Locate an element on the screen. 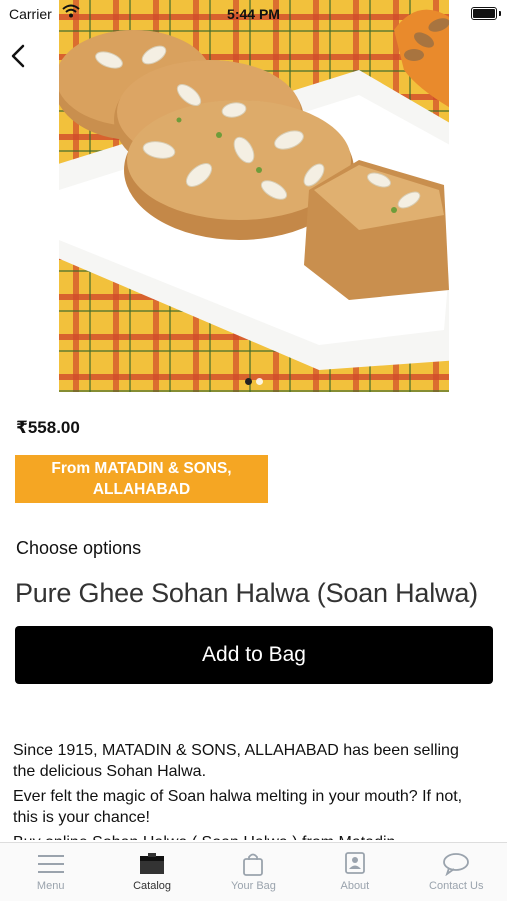 The height and width of the screenshot is (901, 507). back-button is located at coordinates (19, 55).